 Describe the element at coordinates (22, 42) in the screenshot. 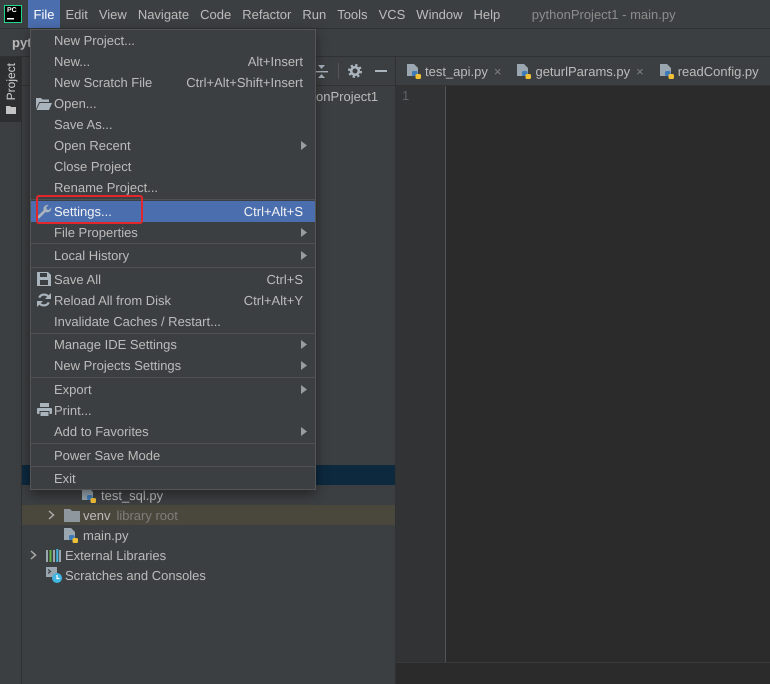

I see `breadcrumb: pyt` at that location.